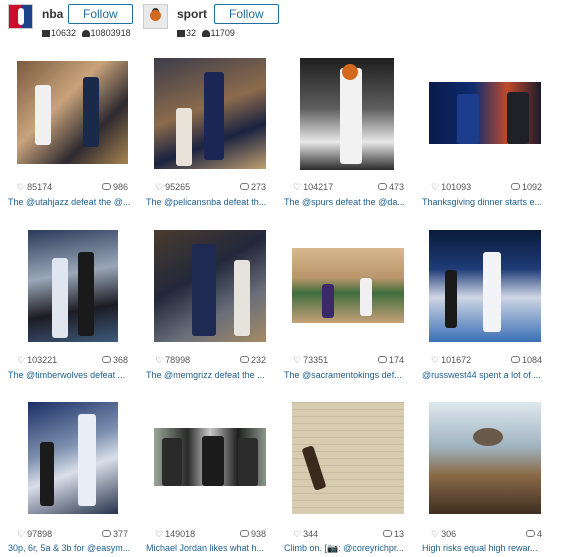 This screenshot has width=576, height=557. Describe the element at coordinates (456, 187) in the screenshot. I see `like-count: 101093` at that location.